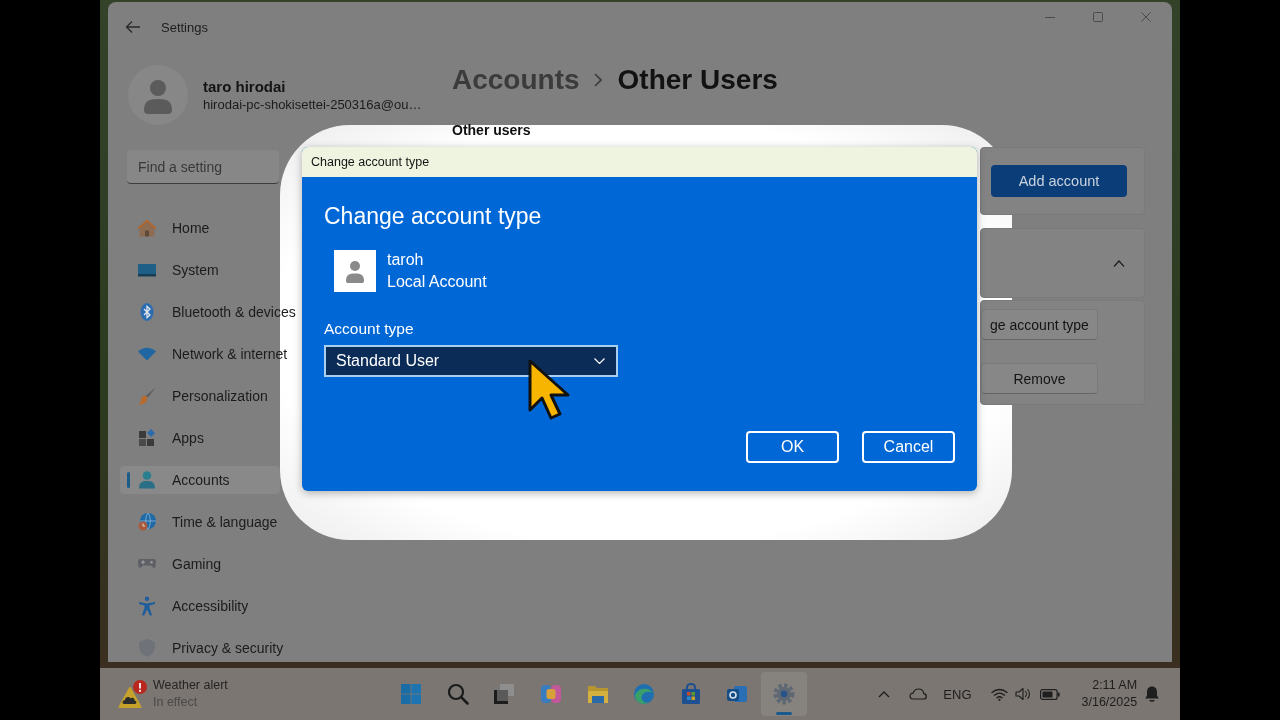 This screenshot has height=720, width=1280. Describe the element at coordinates (147, 480) in the screenshot. I see `person-icon` at that location.